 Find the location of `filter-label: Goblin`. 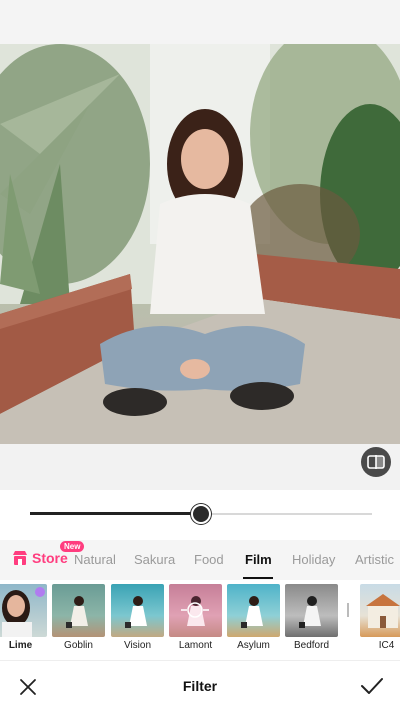

filter-label: Goblin is located at coordinates (78, 645).